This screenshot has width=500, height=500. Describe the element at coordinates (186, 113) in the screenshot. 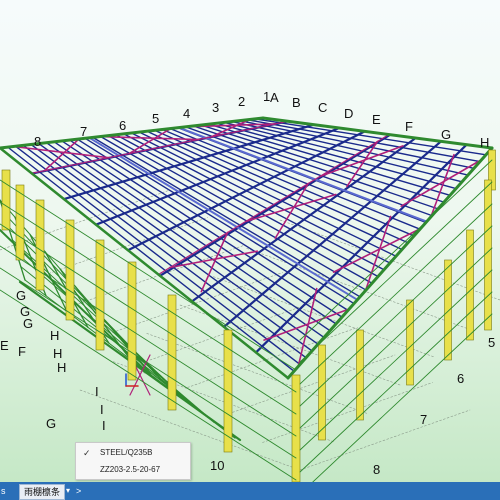

I see `grid-label-number: 4` at that location.